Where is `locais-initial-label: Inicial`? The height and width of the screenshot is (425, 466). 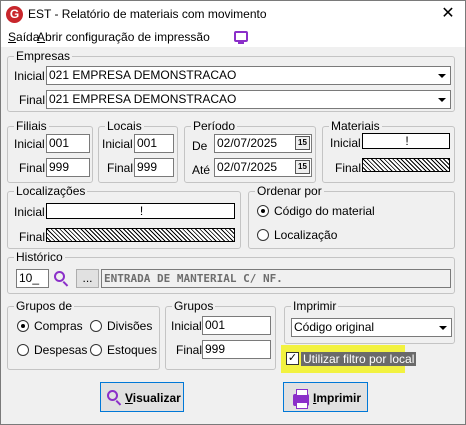 locais-initial-label: Inicial is located at coordinates (117, 144).